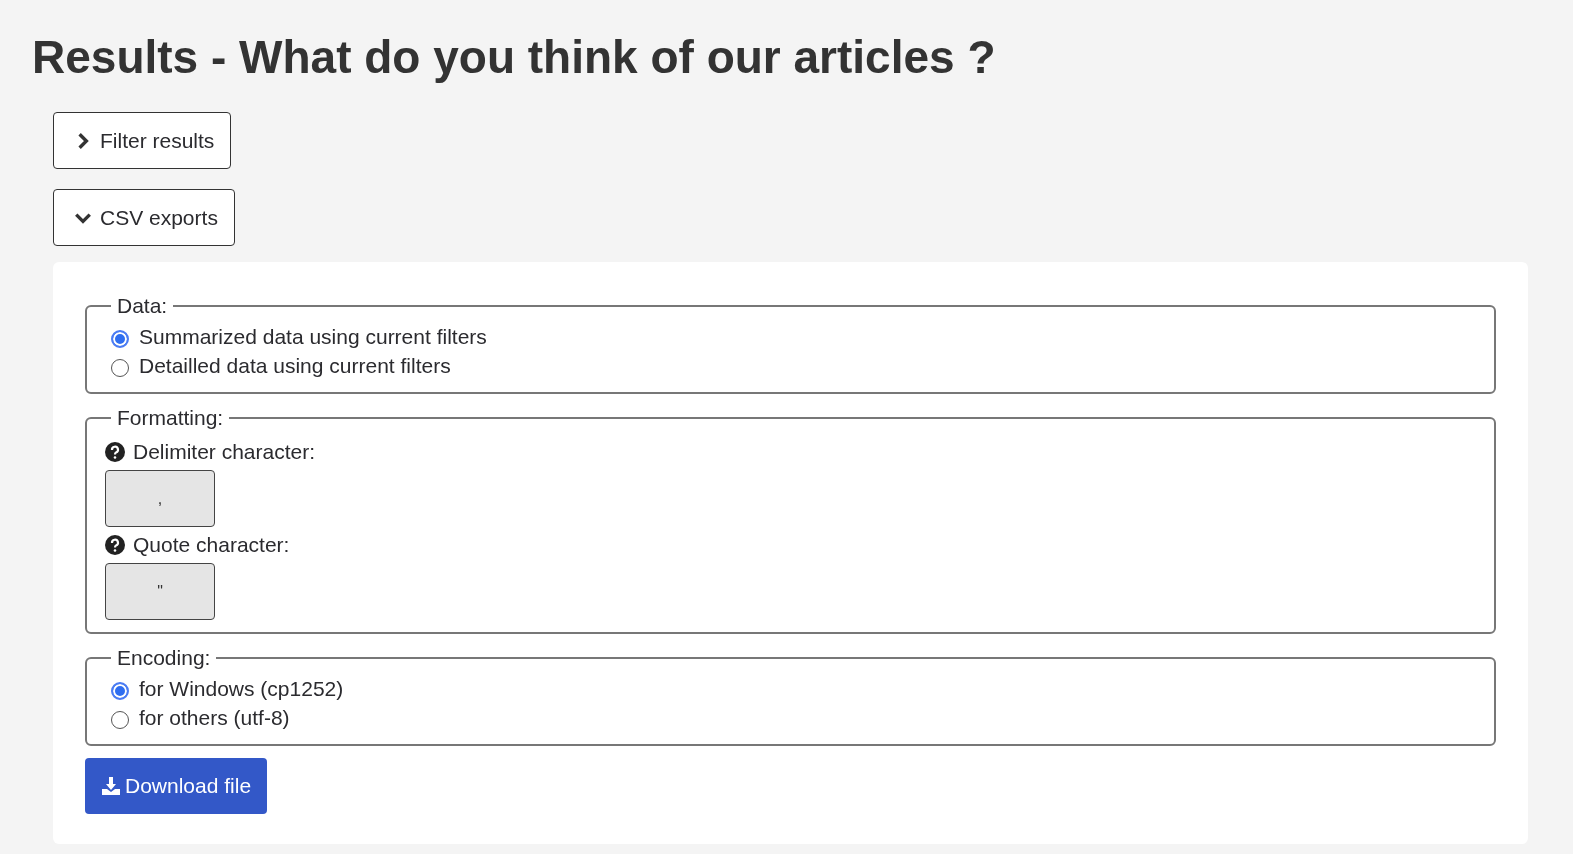 This screenshot has height=854, width=1573. I want to click on radio-option: Detailled data using current filters, so click(281, 365).